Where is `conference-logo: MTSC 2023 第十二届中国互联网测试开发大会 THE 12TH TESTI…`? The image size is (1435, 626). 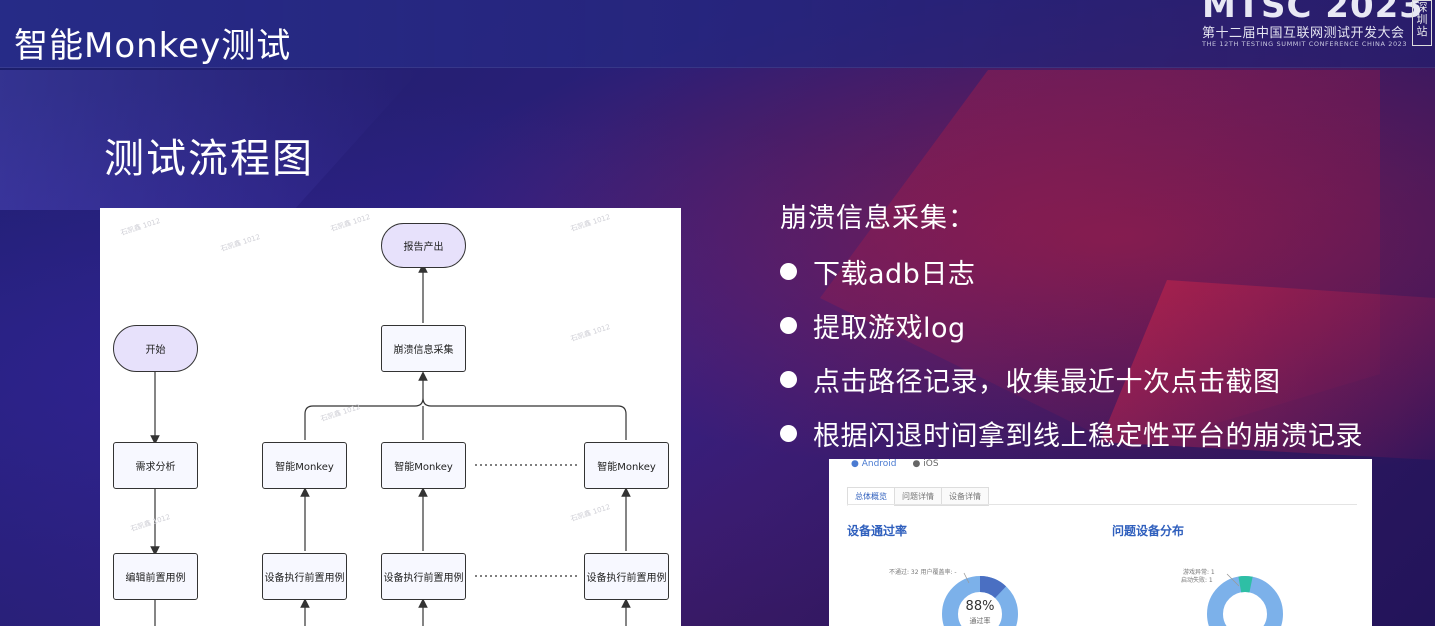
conference-logo: MTSC 2023 第十二届中国互联网测试开发大会 THE 12TH TESTI… is located at coordinates (1315, 25).